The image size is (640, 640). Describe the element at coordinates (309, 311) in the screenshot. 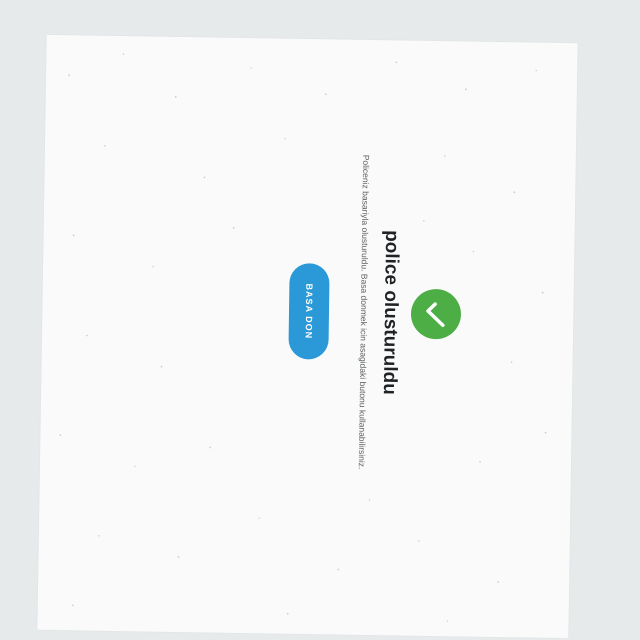

I see `back-to-start-button: BASA DON` at that location.